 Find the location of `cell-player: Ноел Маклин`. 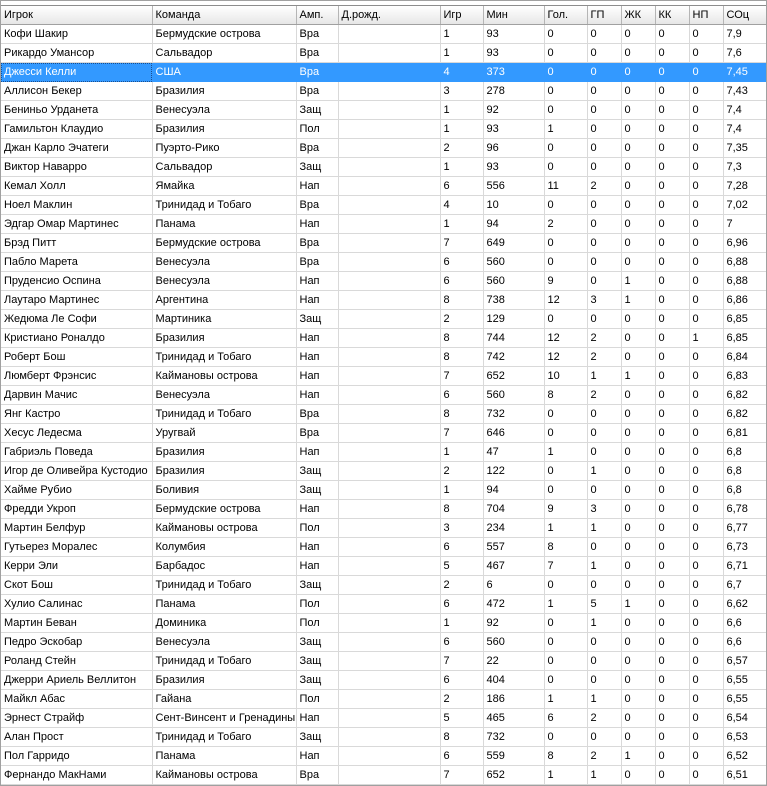

cell-player: Ноел Маклин is located at coordinates (77, 205).